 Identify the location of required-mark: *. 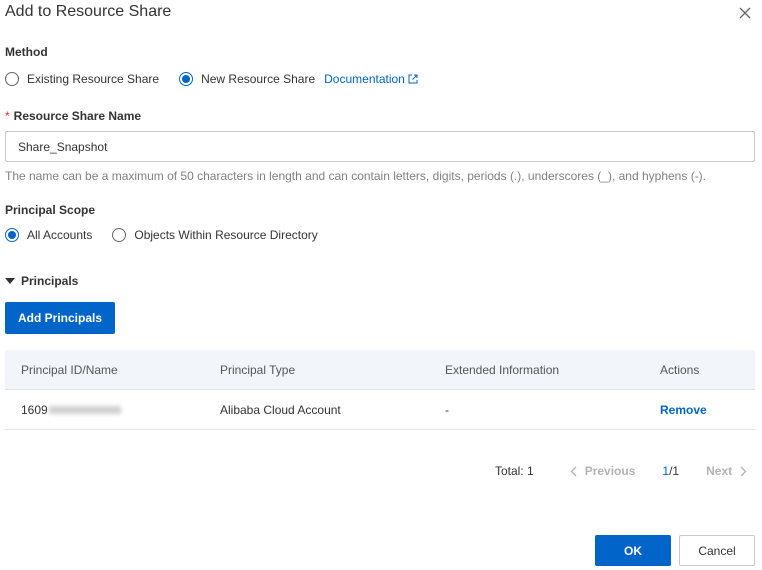
(7, 116).